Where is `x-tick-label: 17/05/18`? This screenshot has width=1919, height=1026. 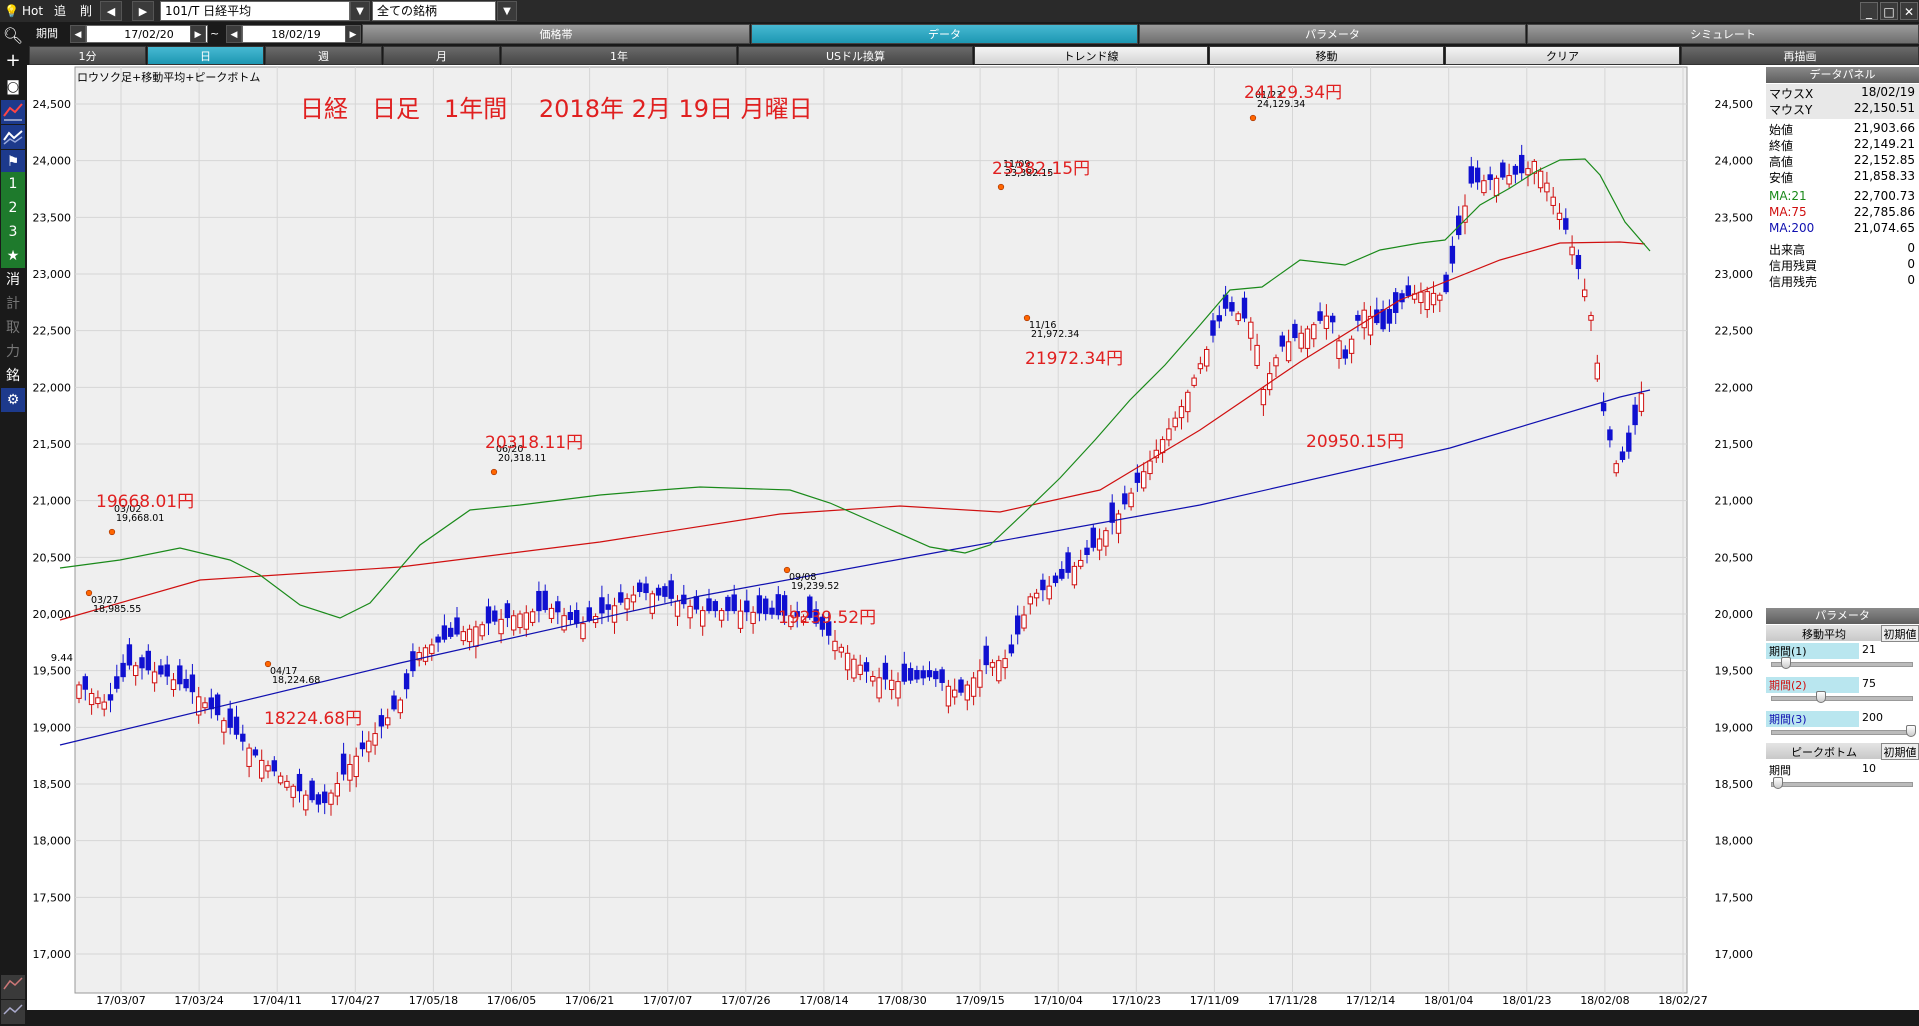 x-tick-label: 17/05/18 is located at coordinates (433, 1000).